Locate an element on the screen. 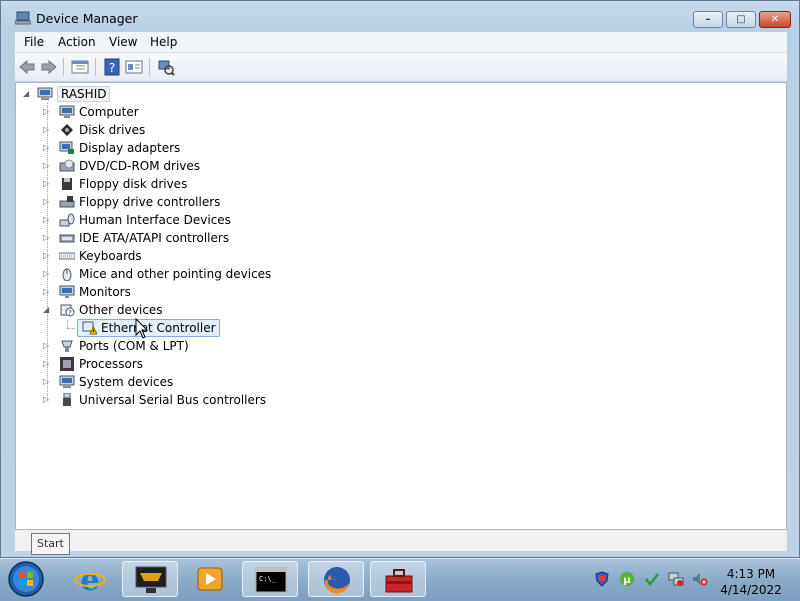 This screenshot has width=800, height=601. toolbar: ? is located at coordinates (401, 67).